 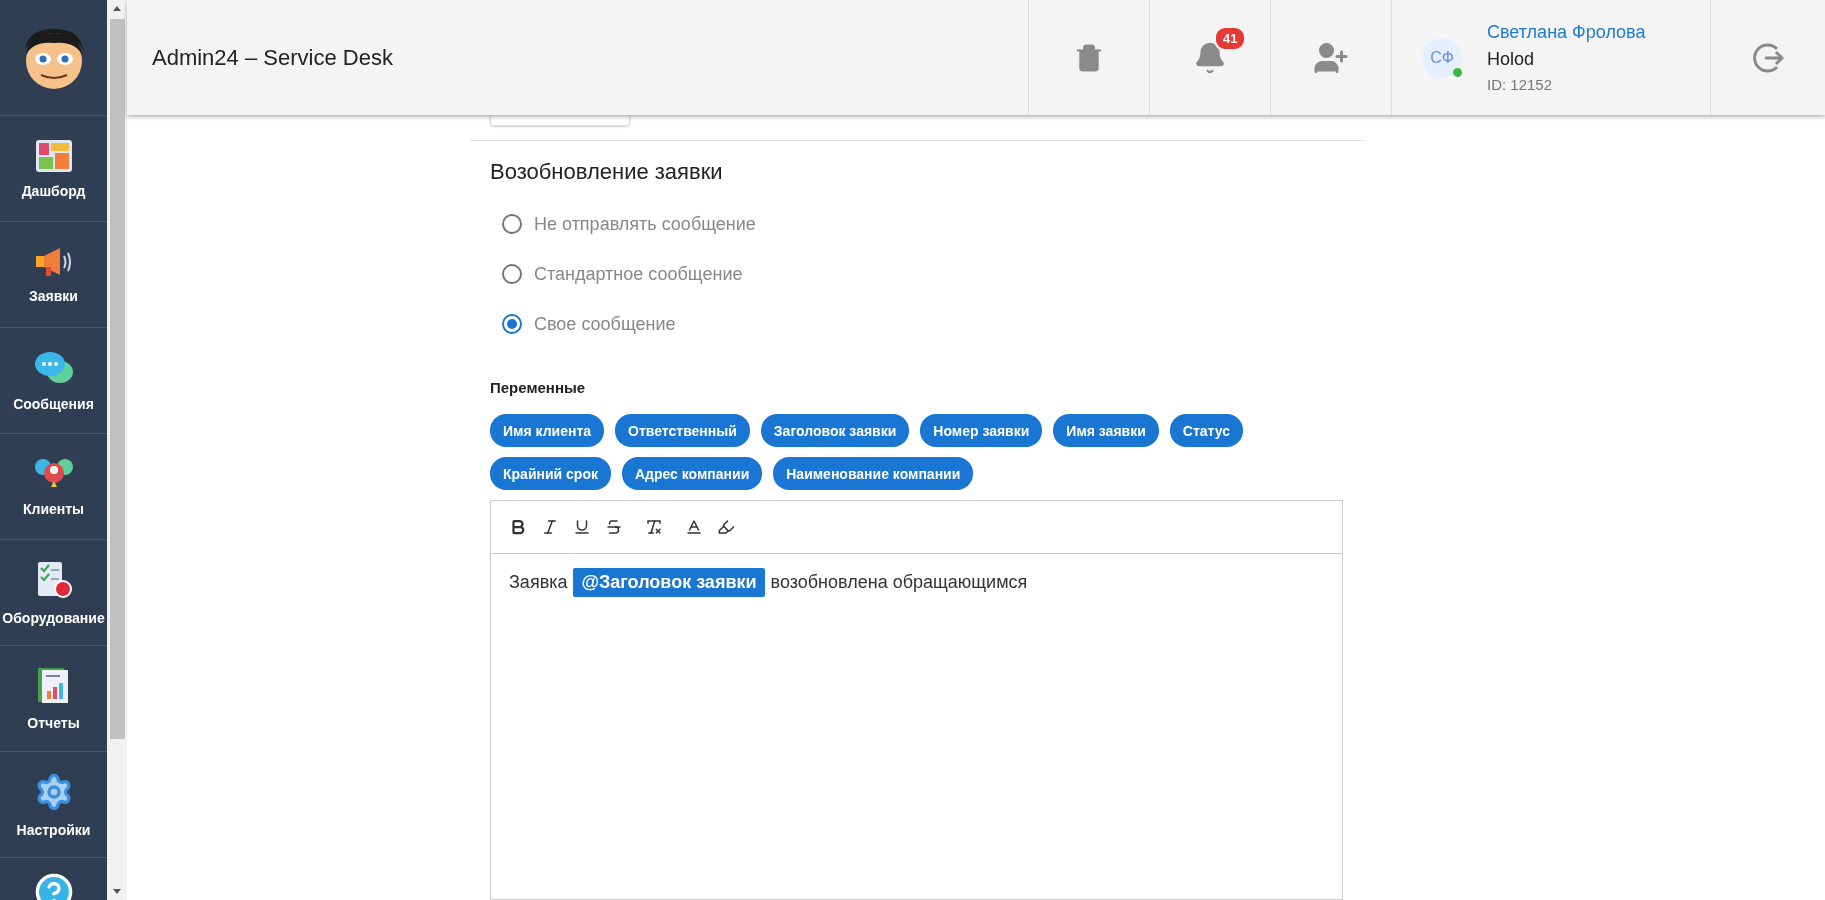 I want to click on sidebar-item: Дашборд, so click(x=53, y=169).